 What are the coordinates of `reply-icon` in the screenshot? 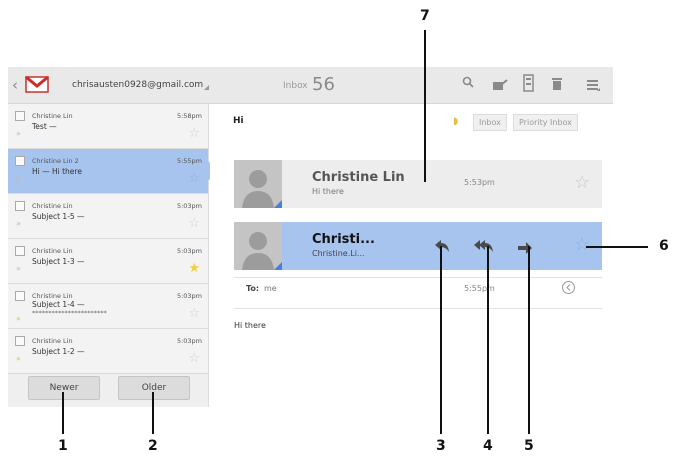 It's located at (442, 247).